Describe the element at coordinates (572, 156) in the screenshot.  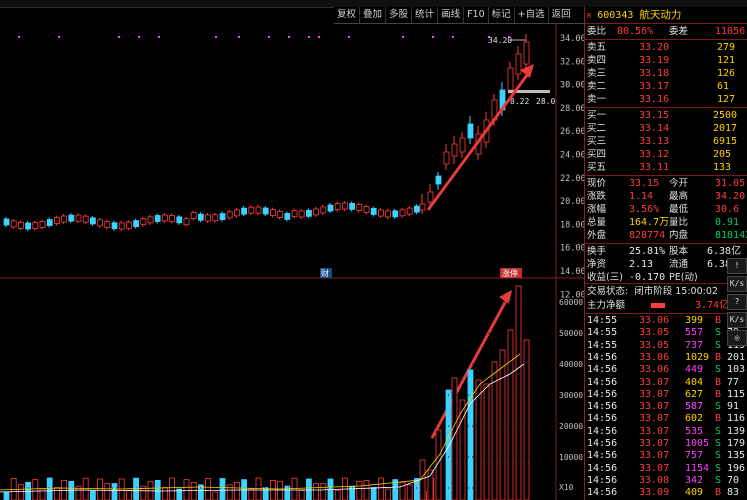
I see `price-axis-tick: 24.00` at that location.